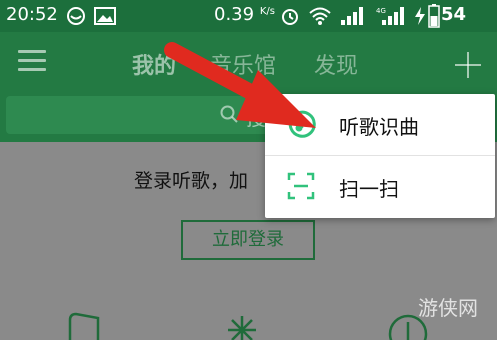  I want to click on red-arrow-annotation, so click(240, 85).